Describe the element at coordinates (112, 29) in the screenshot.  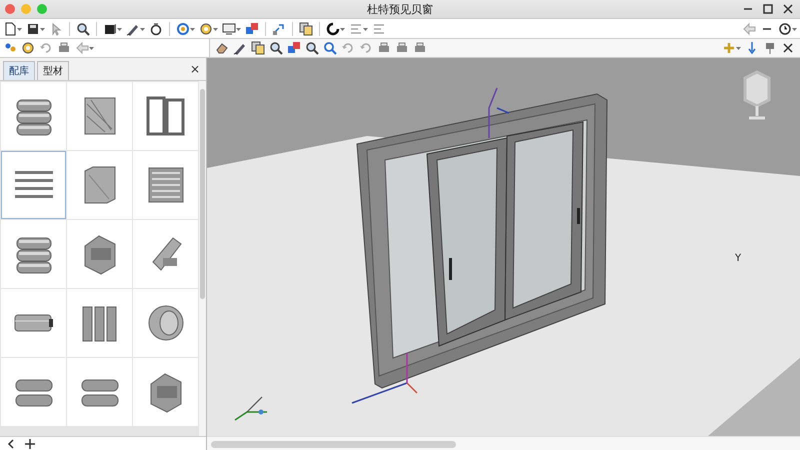
I see `cube-icon` at that location.